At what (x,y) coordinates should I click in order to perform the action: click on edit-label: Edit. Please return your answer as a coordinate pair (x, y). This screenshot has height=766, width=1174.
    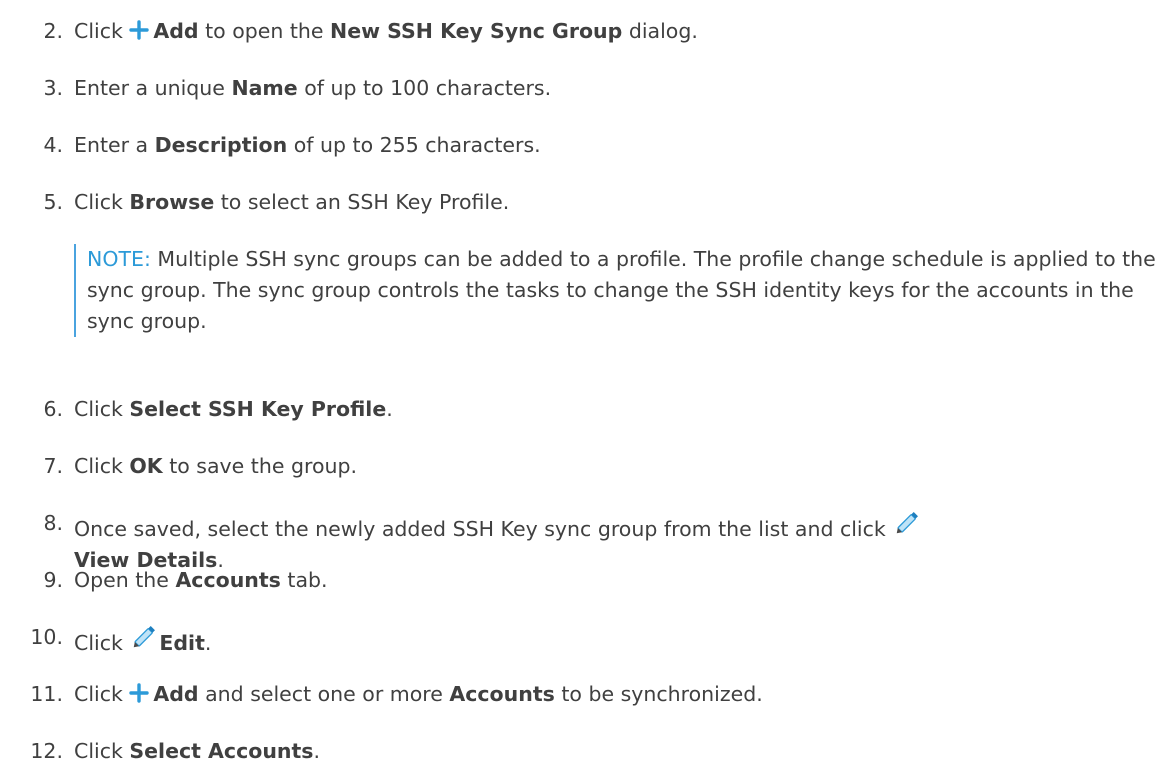
    Looking at the image, I should click on (182, 643).